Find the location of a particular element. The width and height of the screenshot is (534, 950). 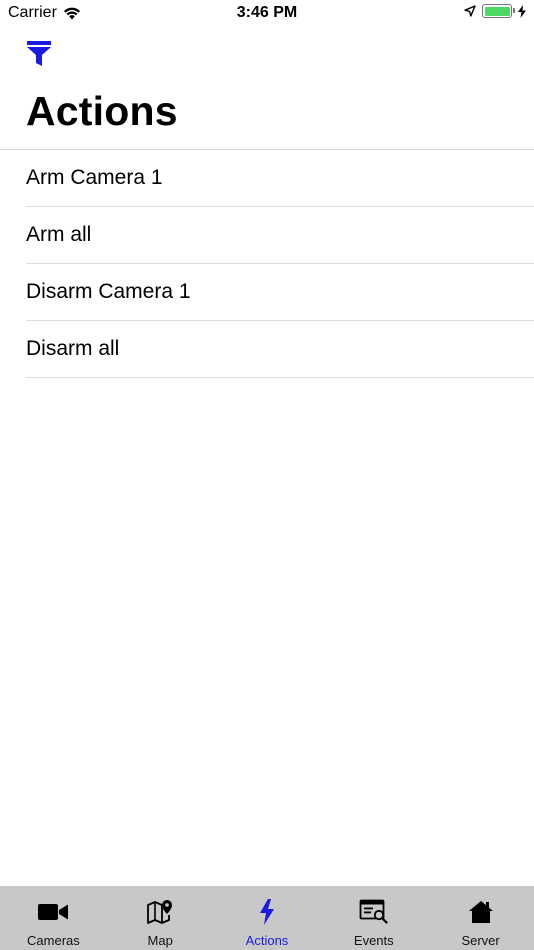

action-row-arm-all: Arm all is located at coordinates (267, 235).